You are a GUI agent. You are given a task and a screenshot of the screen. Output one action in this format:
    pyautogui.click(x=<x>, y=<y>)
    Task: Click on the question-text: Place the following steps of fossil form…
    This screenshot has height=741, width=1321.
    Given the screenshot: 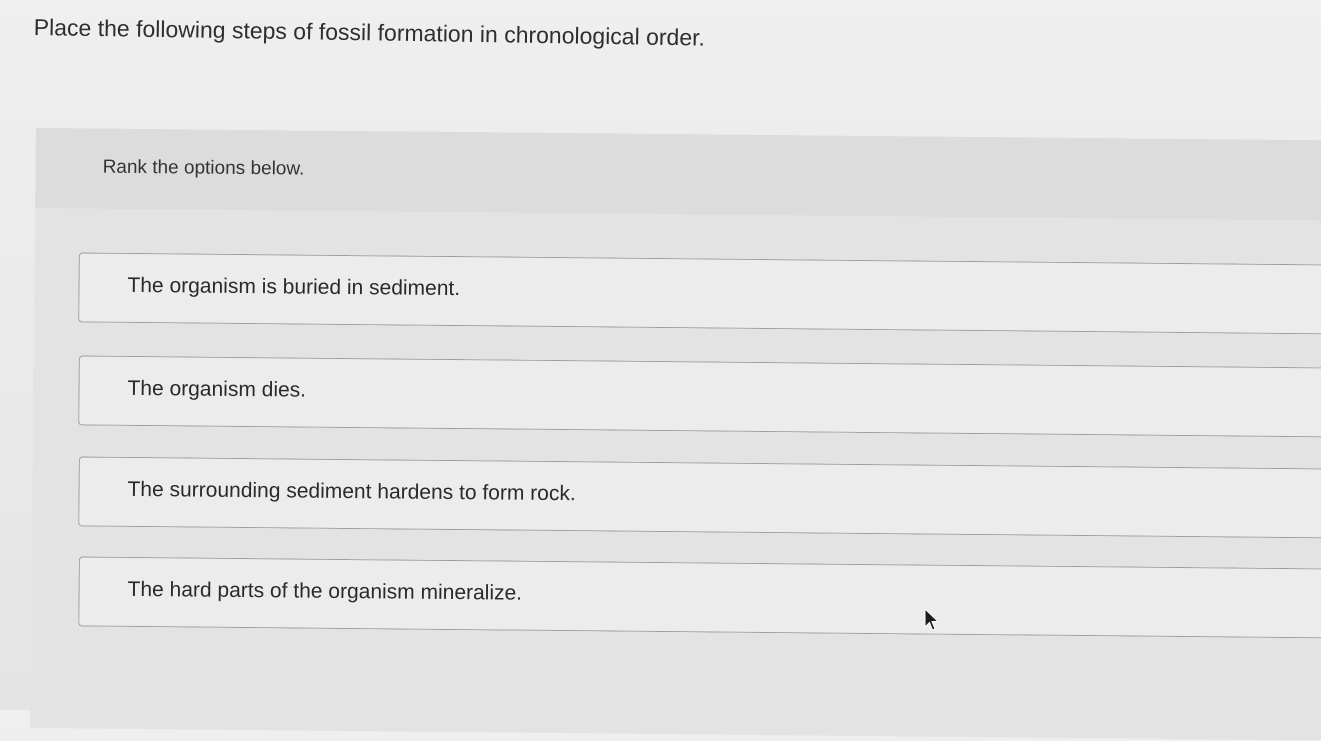 What is the action you would take?
    pyautogui.click(x=369, y=32)
    